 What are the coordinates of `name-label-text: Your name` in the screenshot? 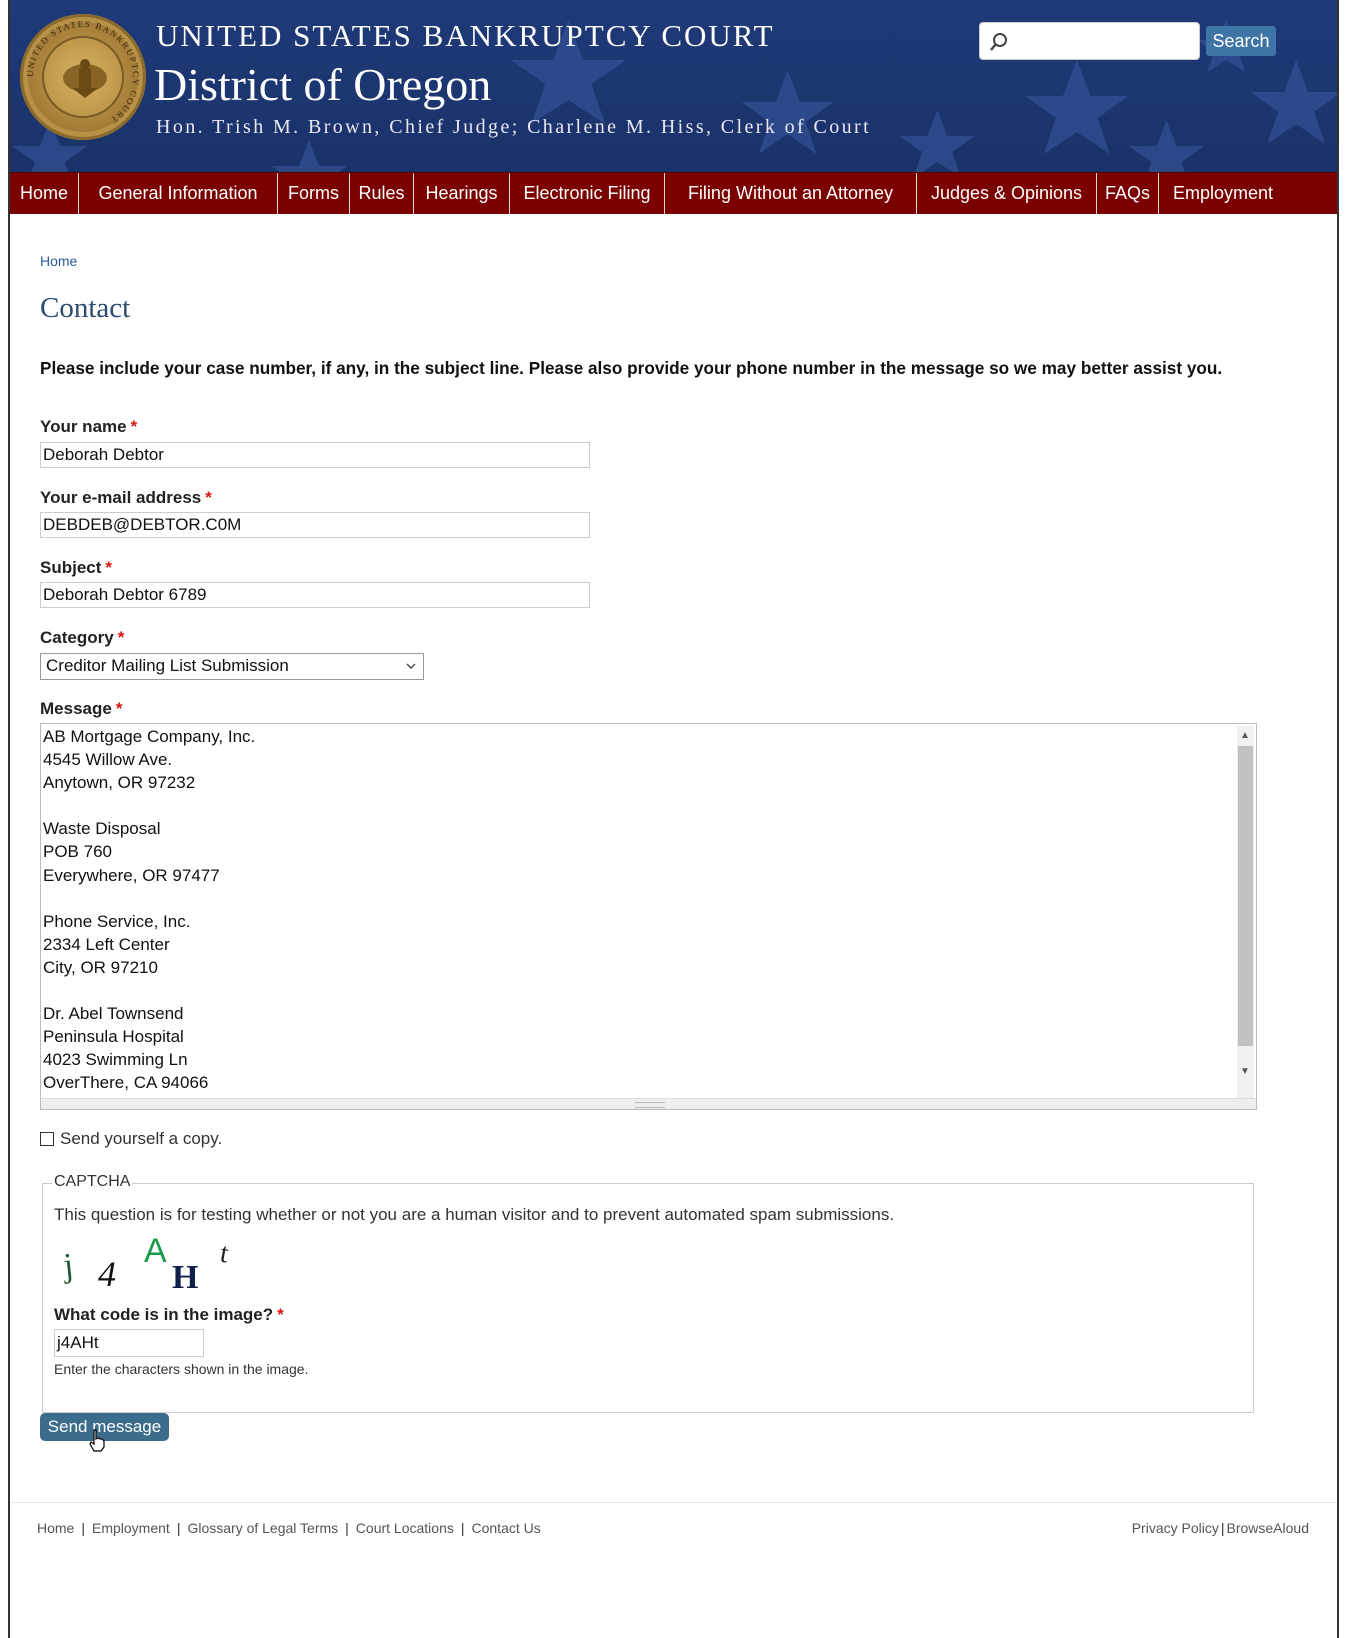 It's located at (83, 426).